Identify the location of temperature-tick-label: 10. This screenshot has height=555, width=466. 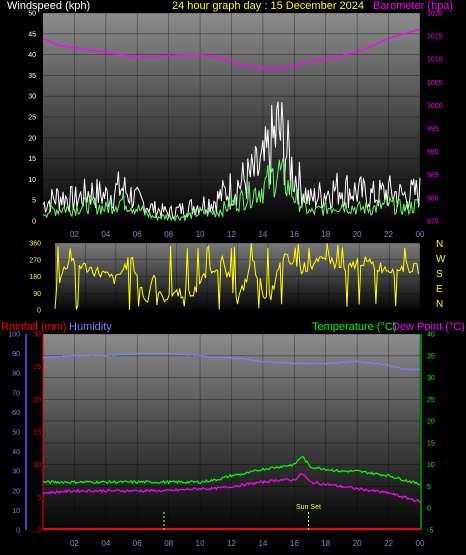
(431, 465).